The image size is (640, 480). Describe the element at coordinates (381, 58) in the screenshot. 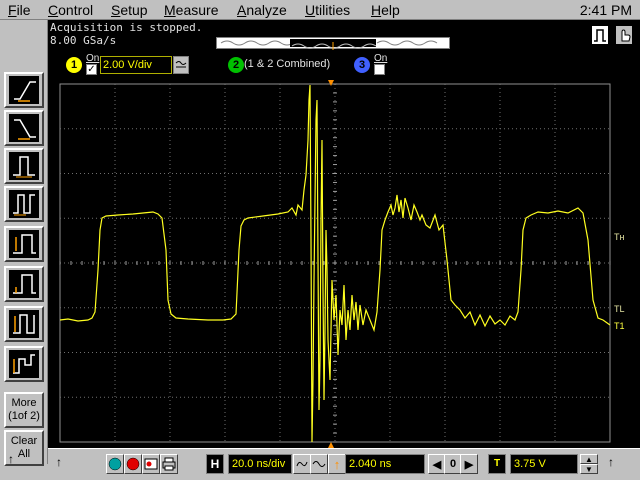

I see `channel-3-on-label: On` at that location.